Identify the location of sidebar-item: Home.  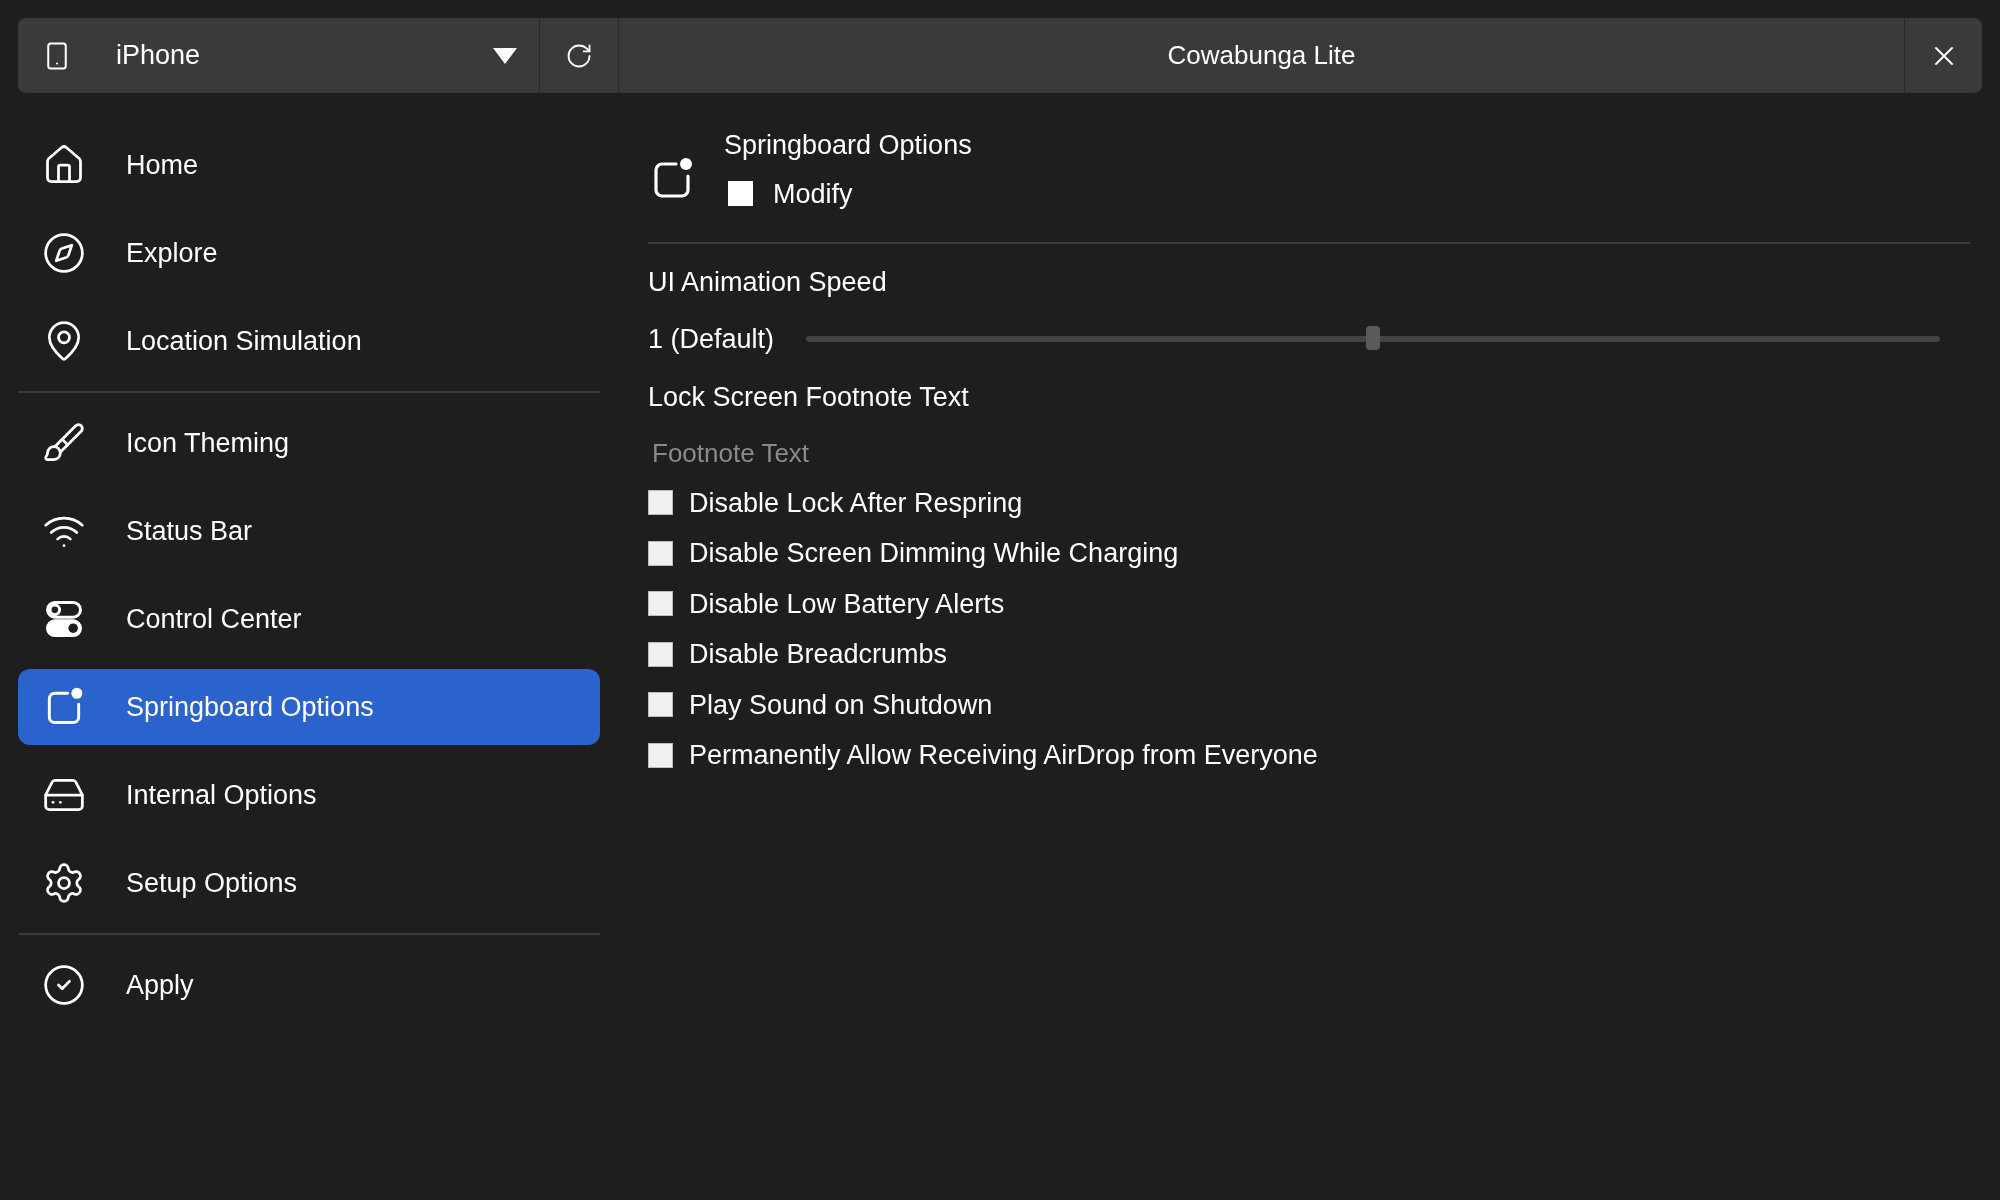
(309, 165).